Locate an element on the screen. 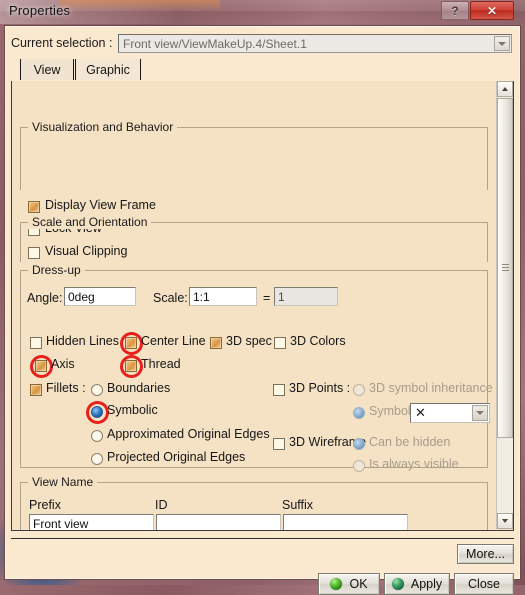 The height and width of the screenshot is (595, 525). ok-sphere-icon is located at coordinates (336, 584).